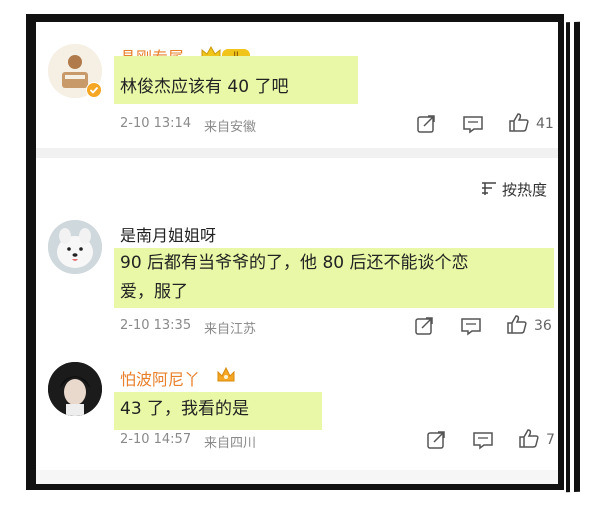 Image resolution: width=600 pixels, height=515 pixels. What do you see at coordinates (524, 189) in the screenshot?
I see `sort-by-hot: 按热度` at bounding box center [524, 189].